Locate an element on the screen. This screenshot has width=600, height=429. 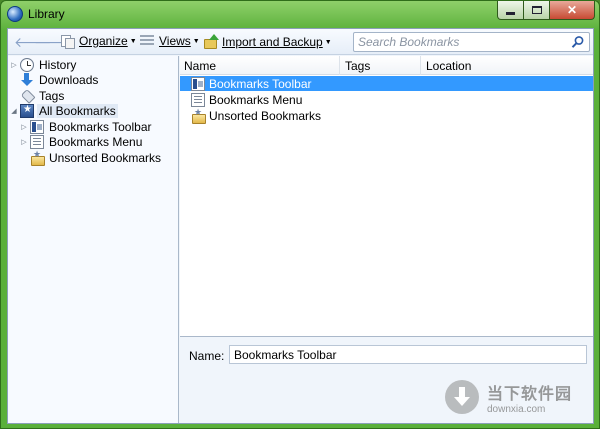
column-header-location: Location is located at coordinates (448, 66).